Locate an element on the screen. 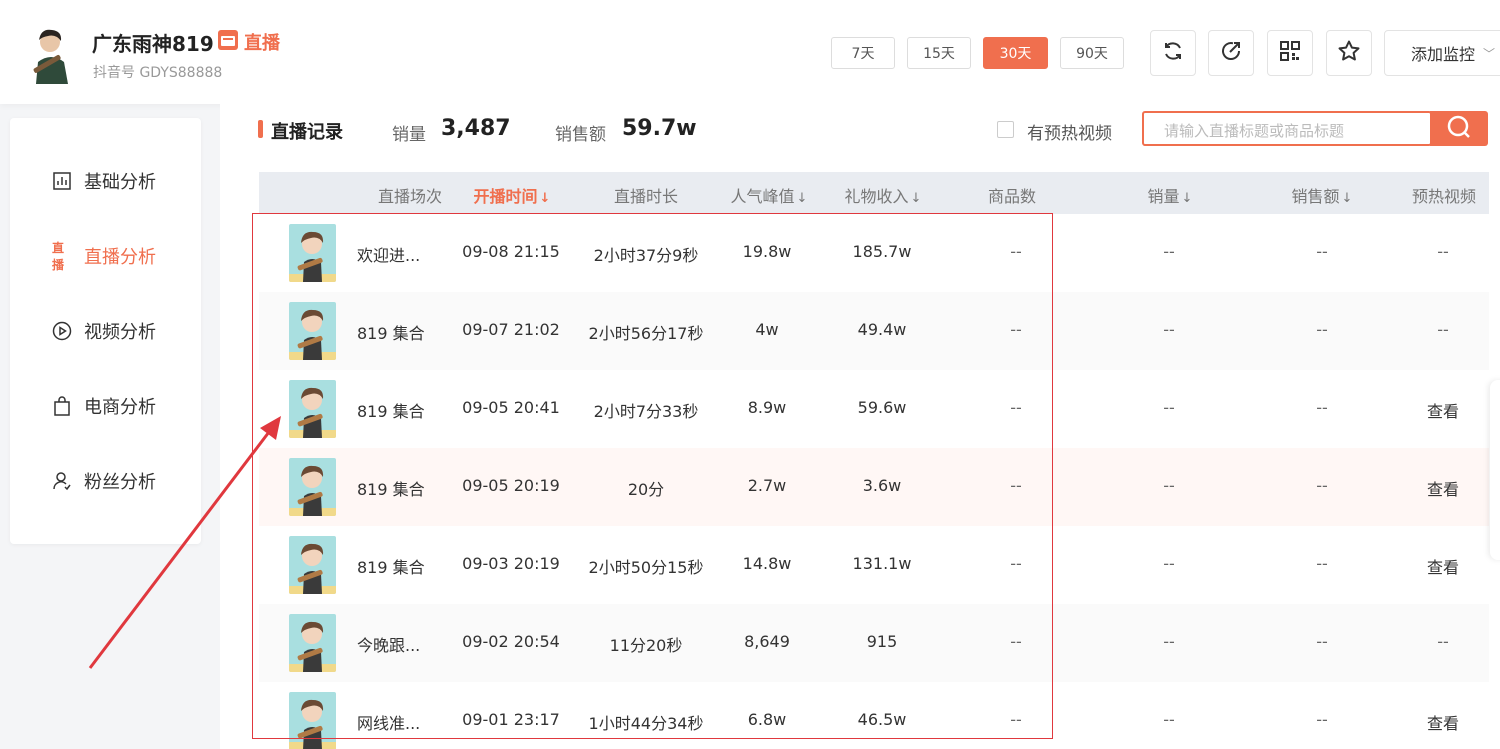 The image size is (1500, 749). col-start-time: 开播时间 ↓ is located at coordinates (512, 195).